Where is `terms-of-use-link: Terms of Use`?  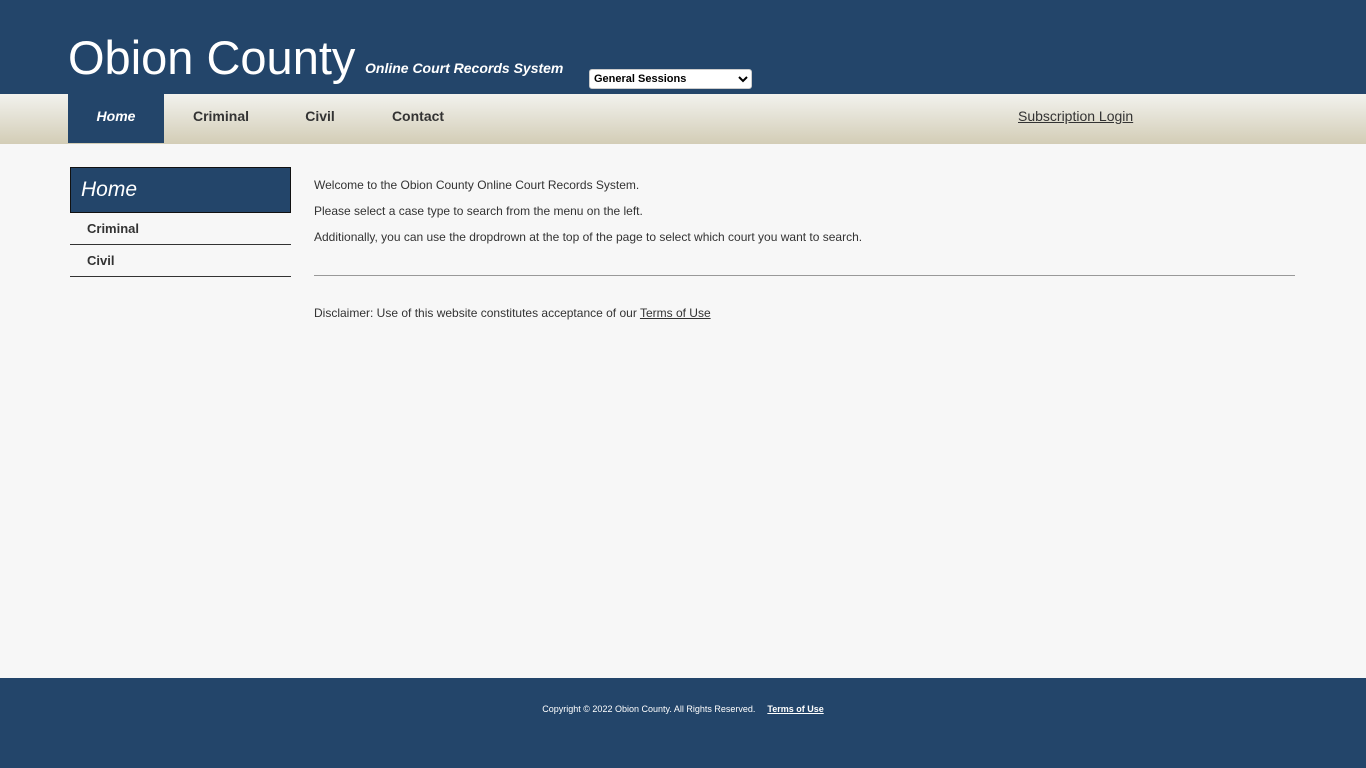
terms-of-use-link: Terms of Use is located at coordinates (675, 313).